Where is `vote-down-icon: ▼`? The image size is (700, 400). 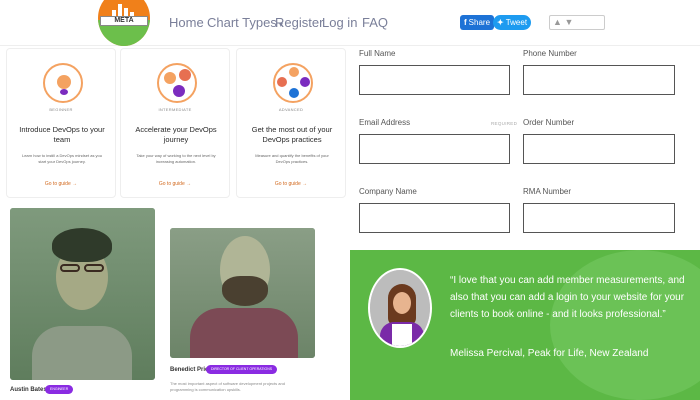 vote-down-icon: ▼ is located at coordinates (568, 22).